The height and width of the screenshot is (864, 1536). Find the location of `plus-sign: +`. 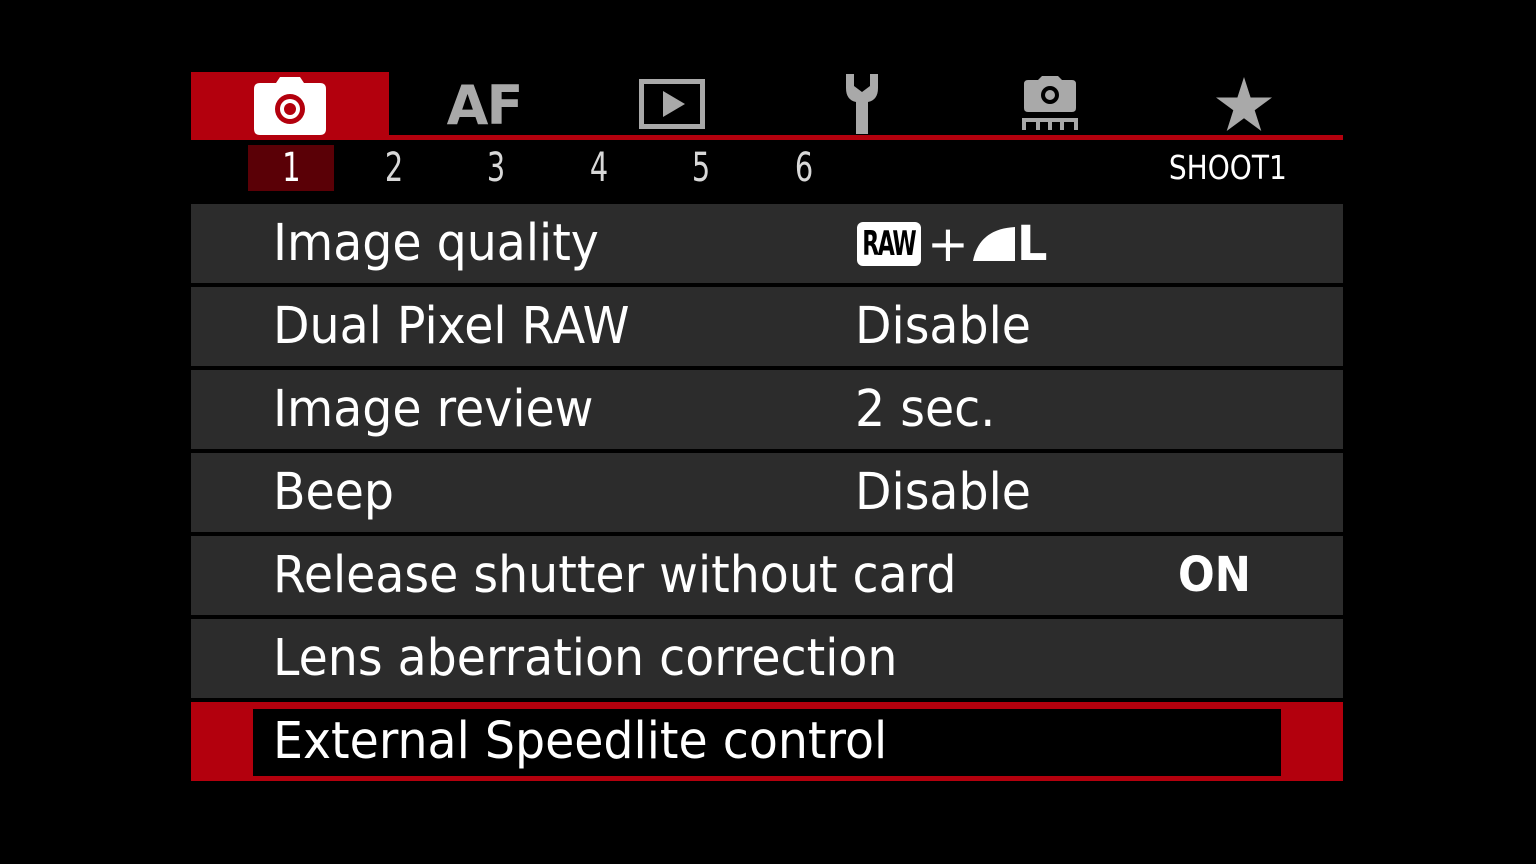

plus-sign: + is located at coordinates (948, 244).